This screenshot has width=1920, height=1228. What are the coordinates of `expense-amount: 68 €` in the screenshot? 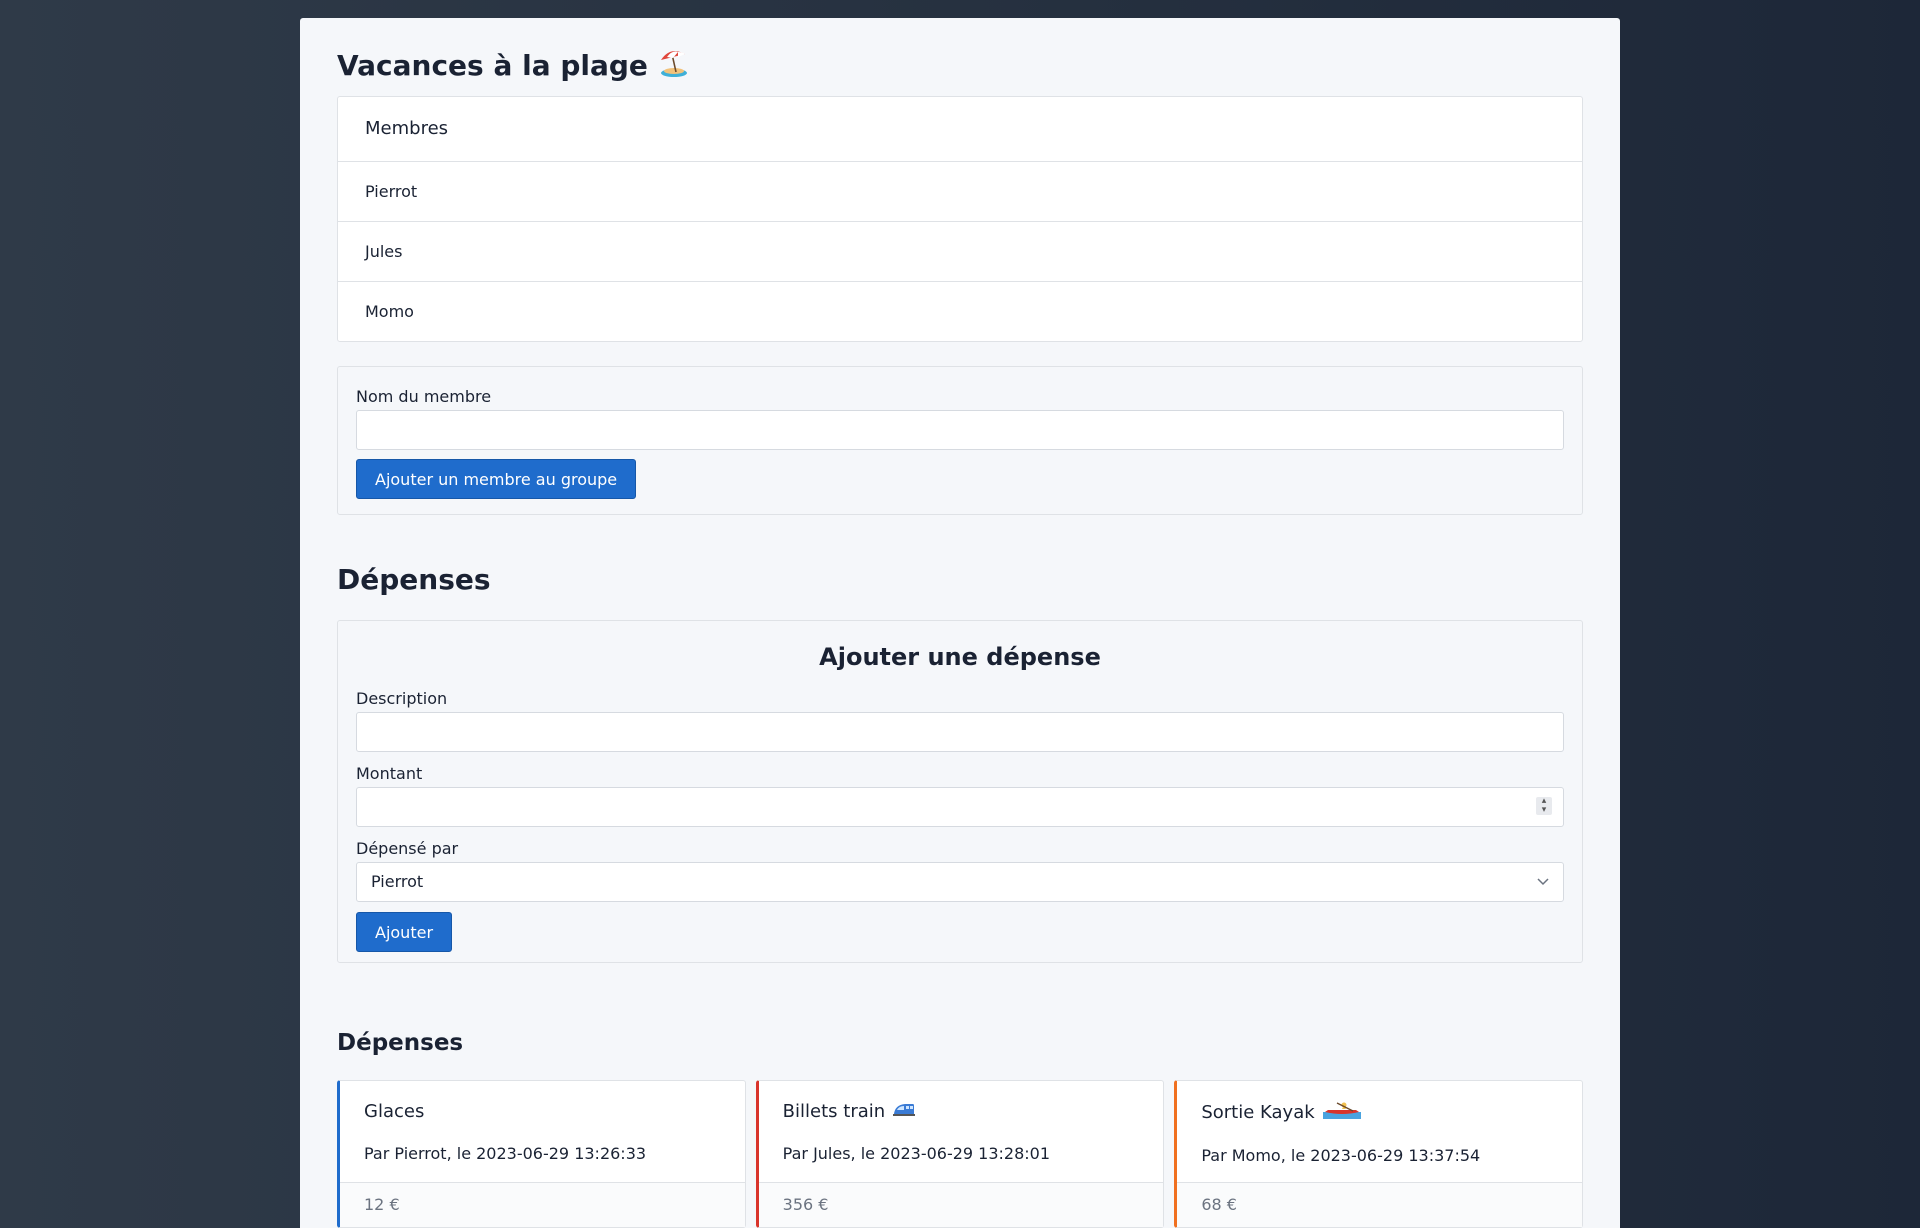 It's located at (1380, 1205).